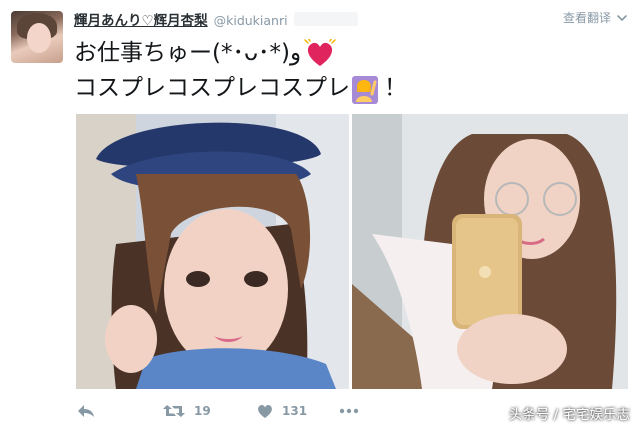 This screenshot has height=431, width=640. I want to click on tweet-line-2: コスプレコスプレコスプレ ！, so click(240, 88).